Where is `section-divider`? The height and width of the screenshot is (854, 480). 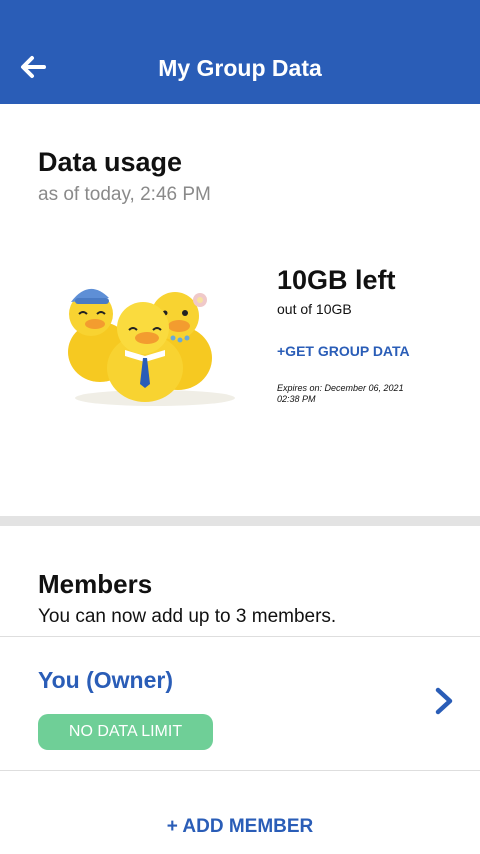
section-divider is located at coordinates (240, 521).